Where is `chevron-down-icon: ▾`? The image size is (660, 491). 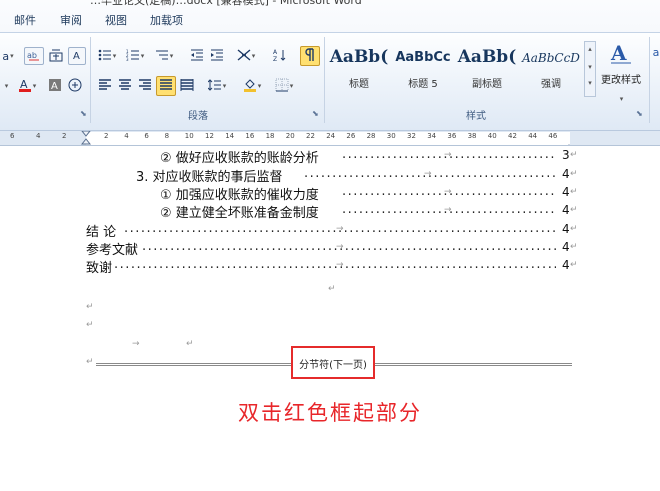
chevron-down-icon: ▾ is located at coordinates (621, 99).